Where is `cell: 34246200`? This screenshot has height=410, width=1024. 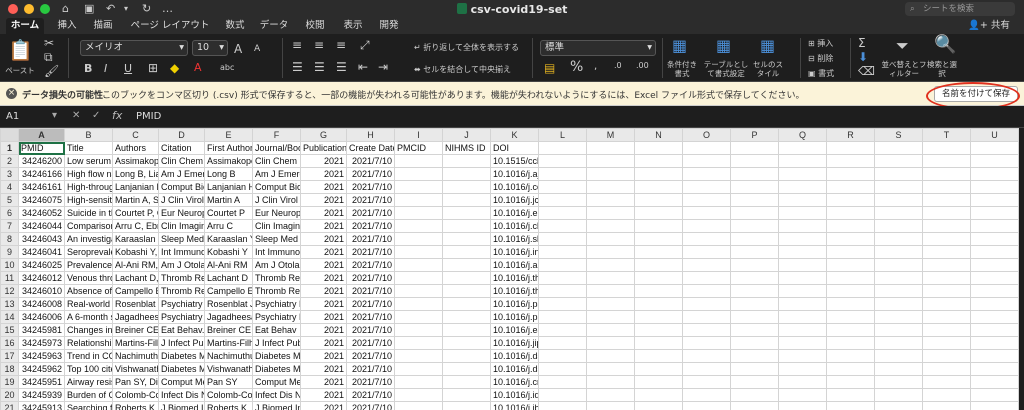 cell: 34246200 is located at coordinates (41, 161).